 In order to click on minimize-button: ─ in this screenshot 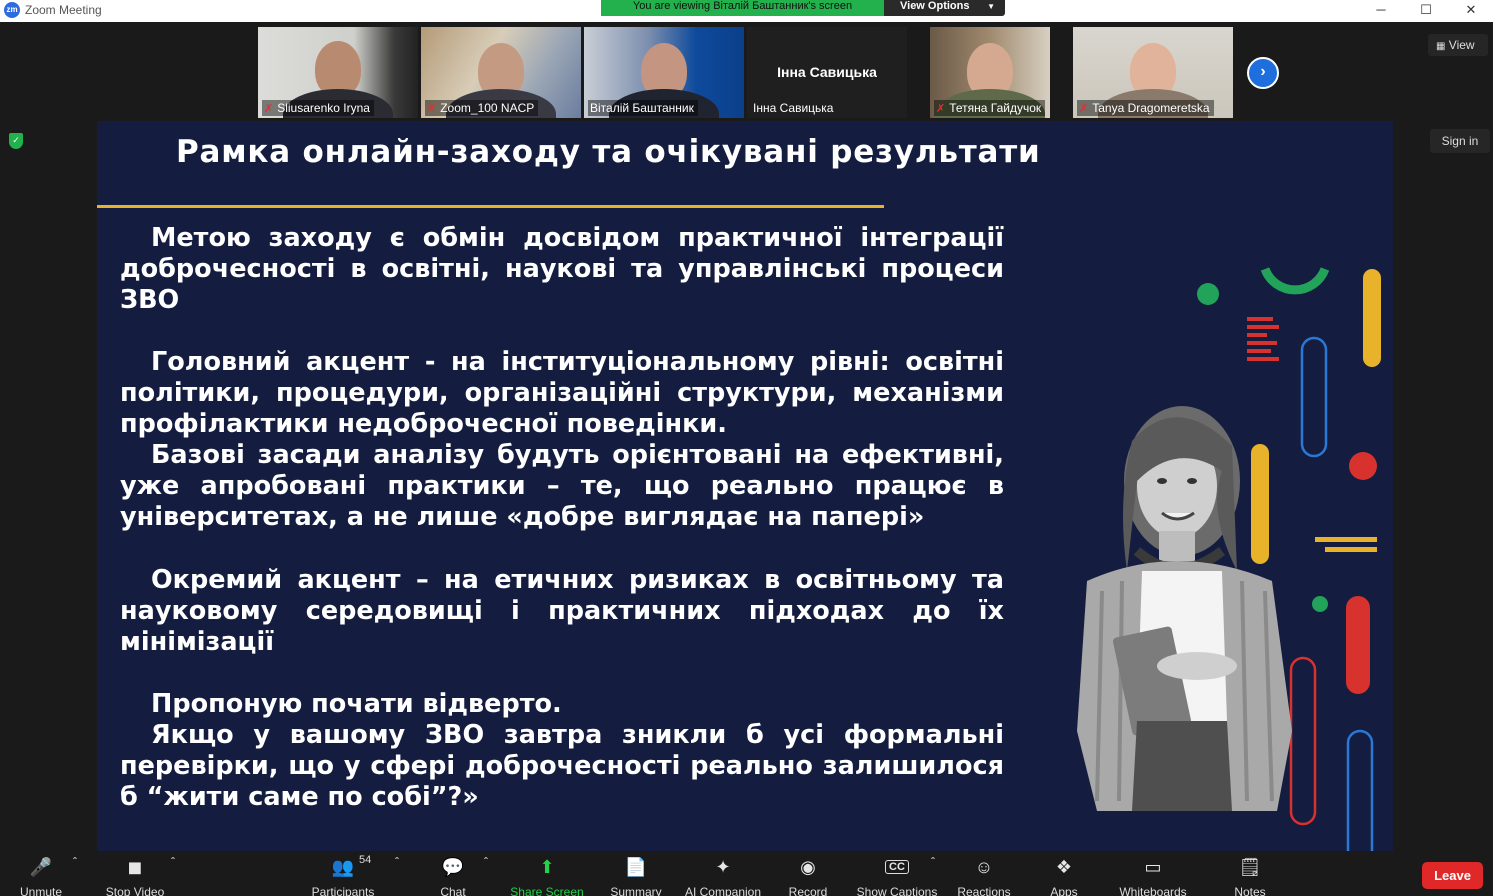, I will do `click(1381, 11)`.